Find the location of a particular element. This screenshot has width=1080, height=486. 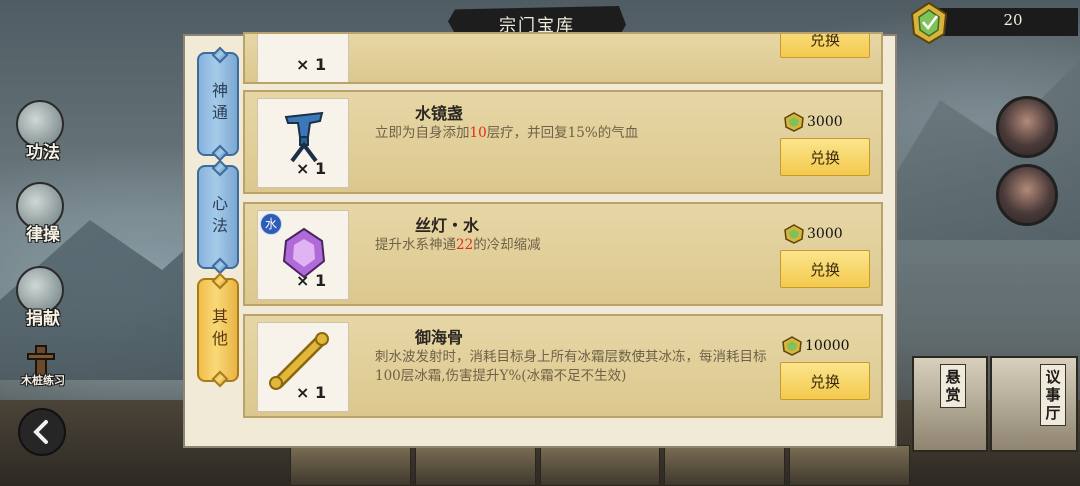

council-hall-building: 议事厅 is located at coordinates (1034, 404).